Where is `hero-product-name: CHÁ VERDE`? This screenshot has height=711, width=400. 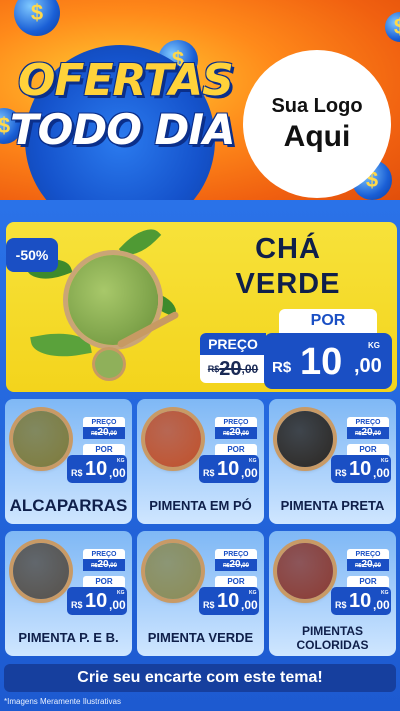 hero-product-name: CHÁ VERDE is located at coordinates (288, 267).